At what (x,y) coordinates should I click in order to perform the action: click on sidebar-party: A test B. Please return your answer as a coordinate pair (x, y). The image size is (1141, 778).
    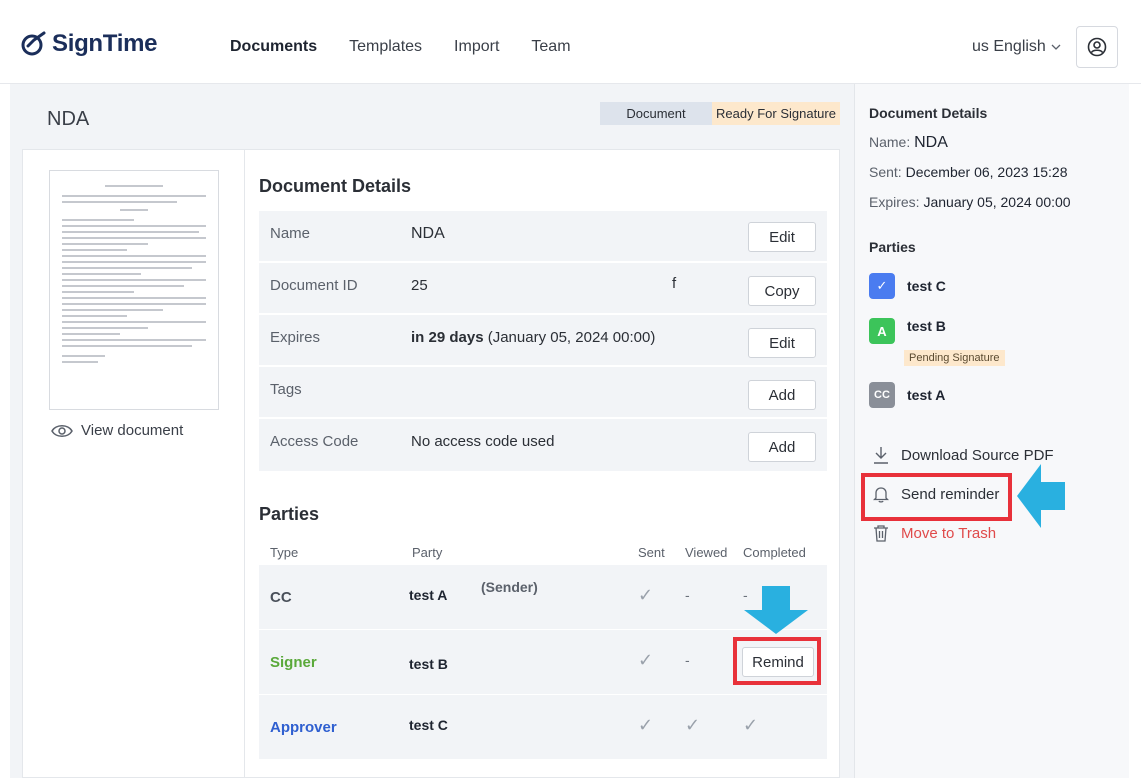
    Looking at the image, I should click on (907, 331).